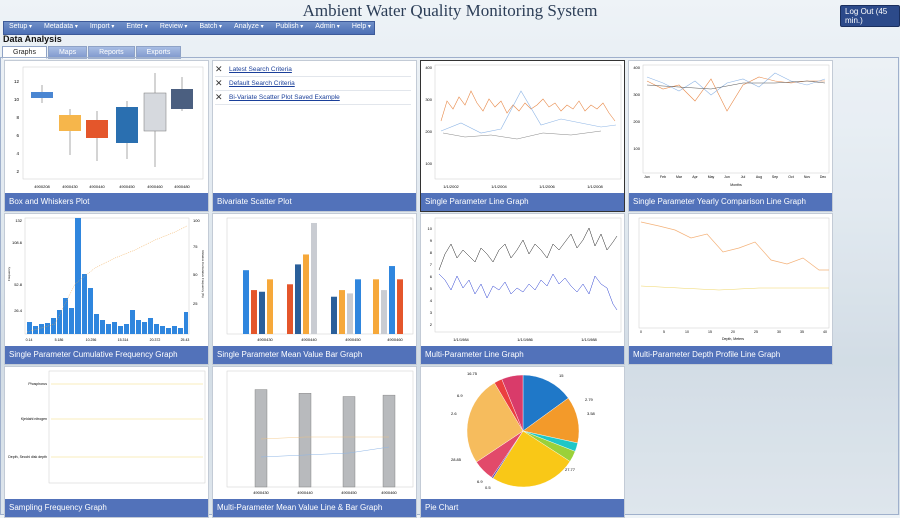 The image size is (900, 518). I want to click on line-ytick: 300, so click(428, 99).